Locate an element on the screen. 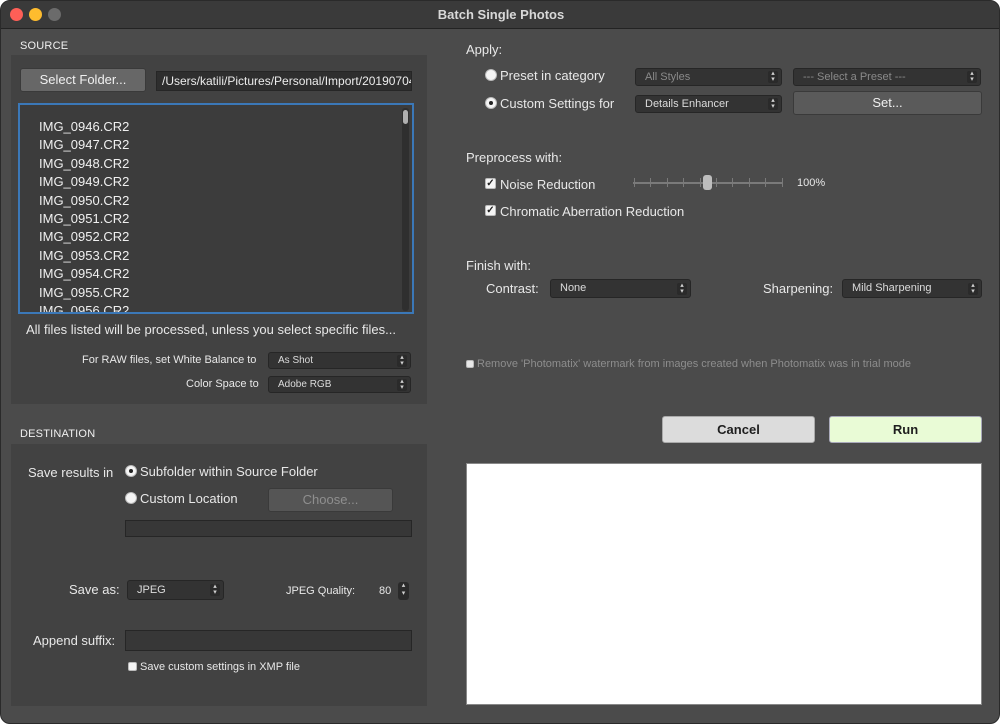 This screenshot has height=724, width=1000. subfolder-radio is located at coordinates (131, 471).